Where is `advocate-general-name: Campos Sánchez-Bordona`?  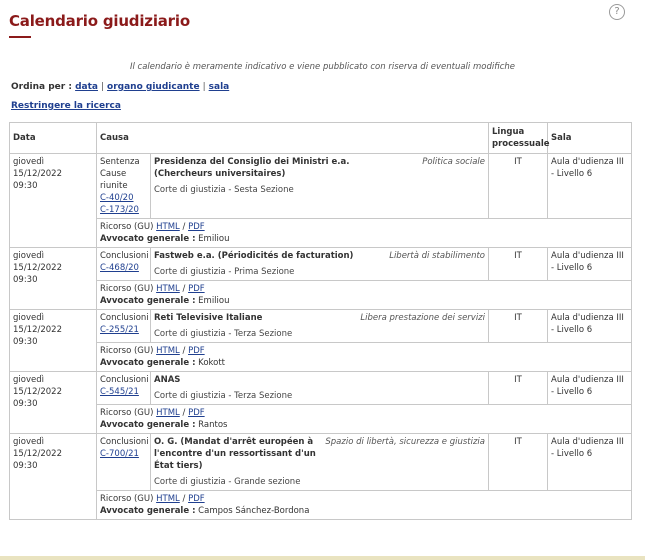 advocate-general-name: Campos Sánchez-Bordona is located at coordinates (254, 511).